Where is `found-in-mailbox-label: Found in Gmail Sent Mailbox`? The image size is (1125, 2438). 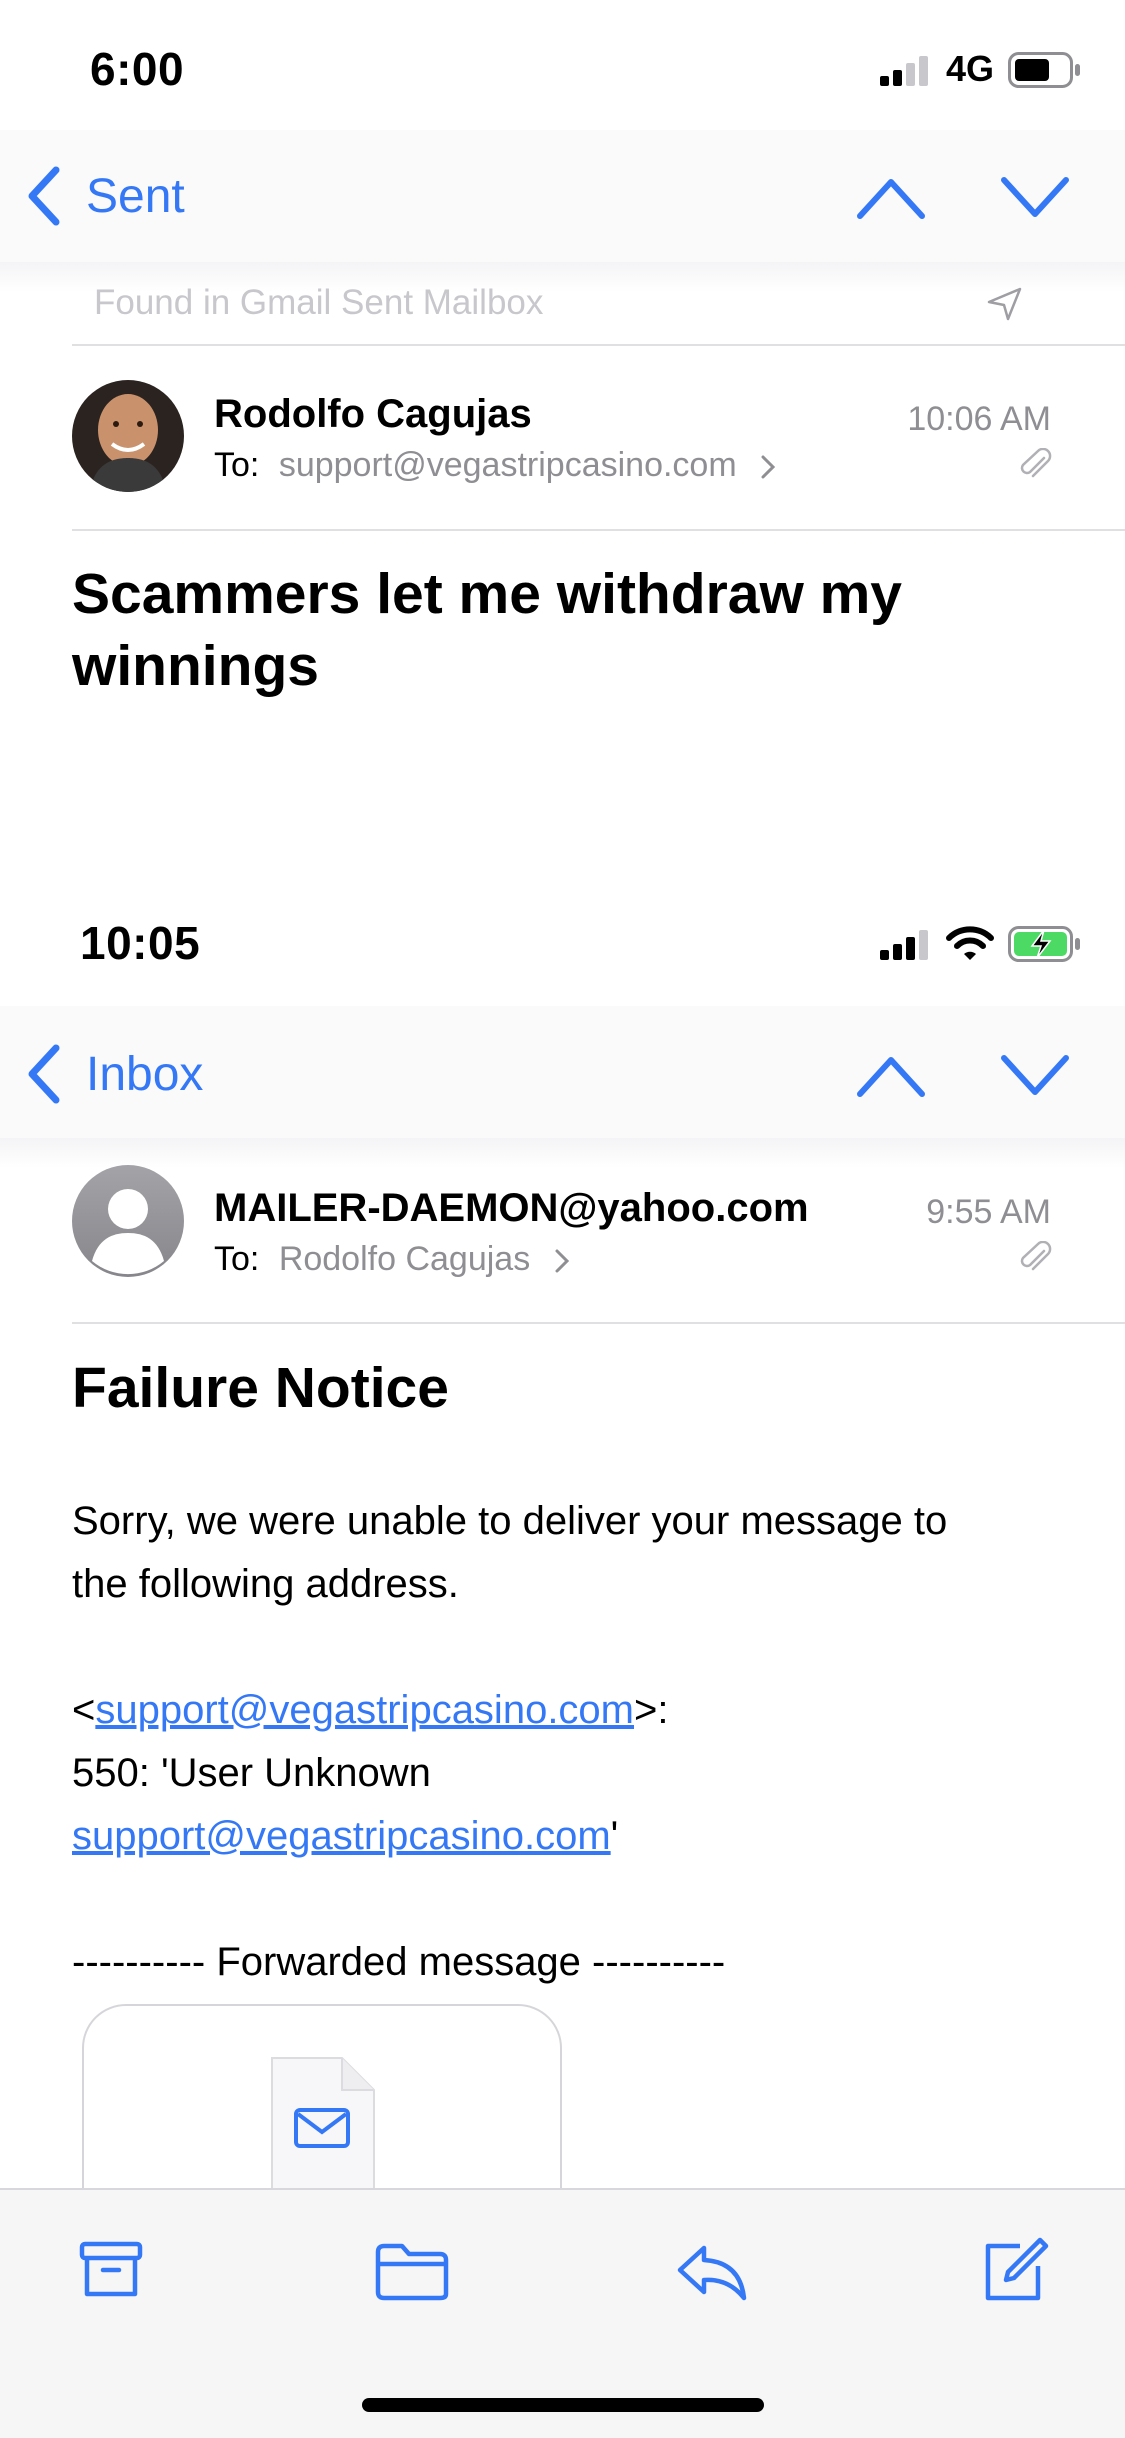 found-in-mailbox-label: Found in Gmail Sent Mailbox is located at coordinates (319, 302).